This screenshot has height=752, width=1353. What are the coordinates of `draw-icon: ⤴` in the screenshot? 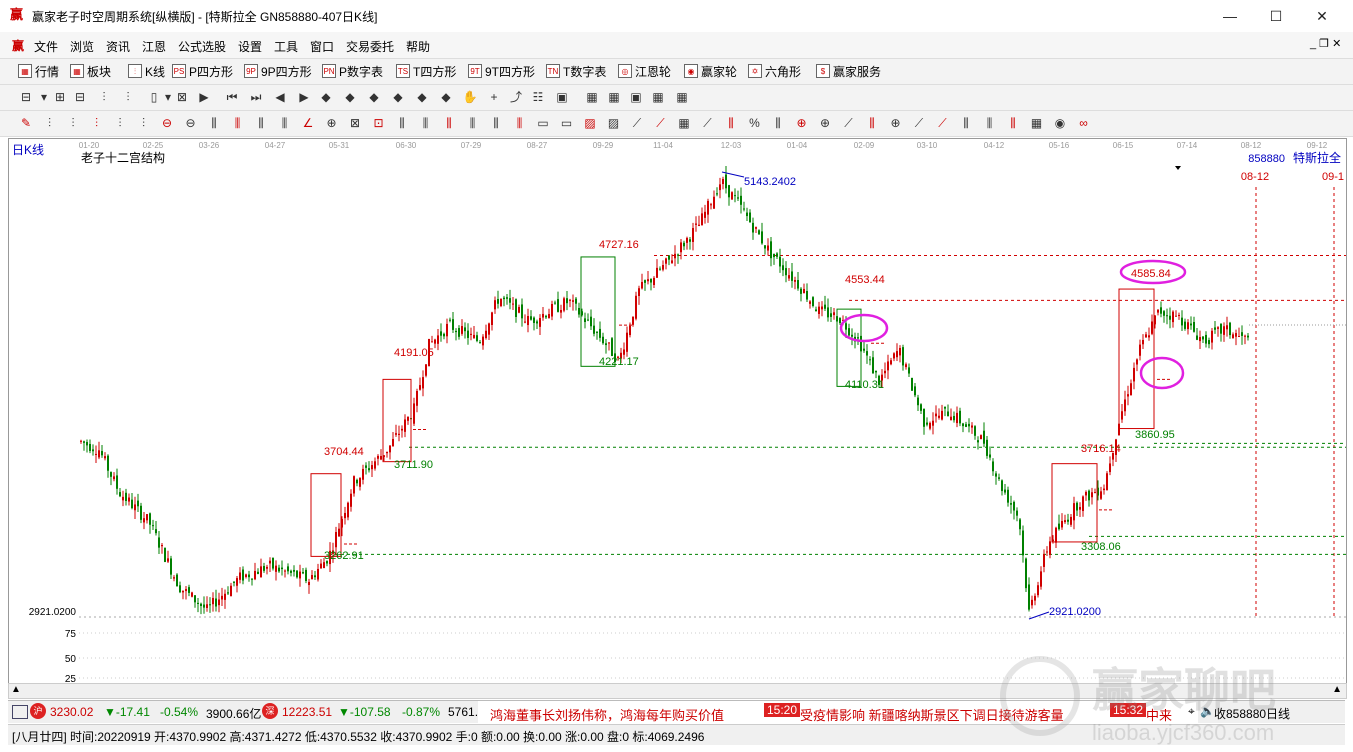 It's located at (516, 97).